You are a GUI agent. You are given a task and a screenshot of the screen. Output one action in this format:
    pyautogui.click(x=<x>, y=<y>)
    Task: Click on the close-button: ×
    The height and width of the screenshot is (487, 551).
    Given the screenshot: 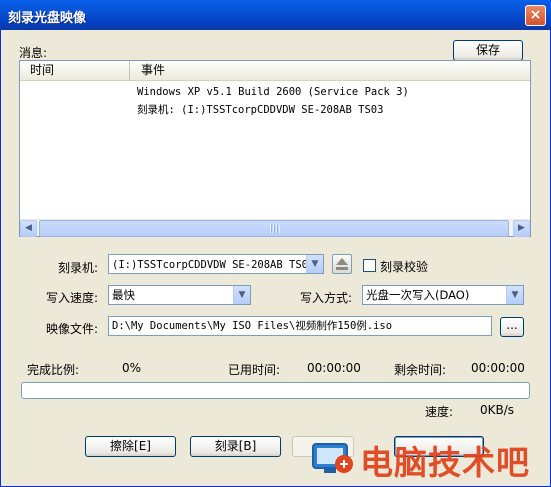 What is the action you would take?
    pyautogui.click(x=535, y=15)
    